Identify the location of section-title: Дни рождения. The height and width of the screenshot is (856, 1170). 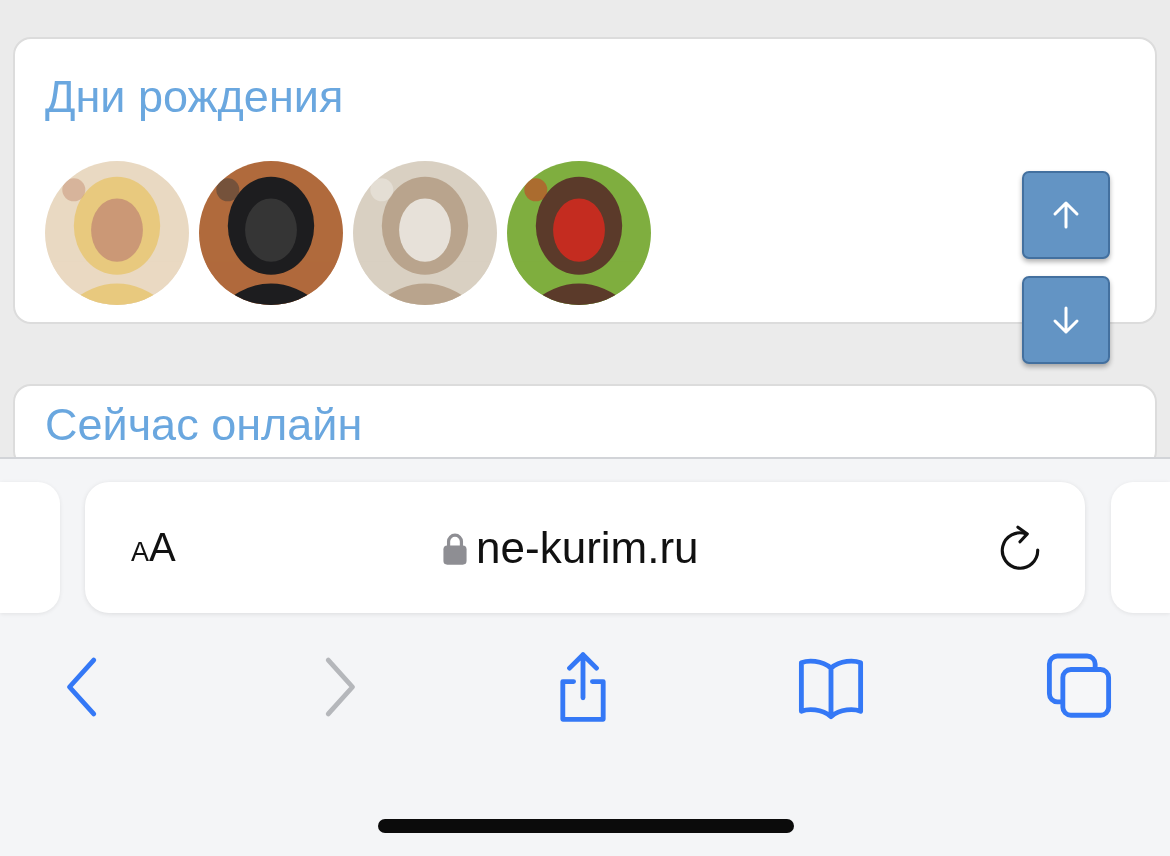
(195, 97).